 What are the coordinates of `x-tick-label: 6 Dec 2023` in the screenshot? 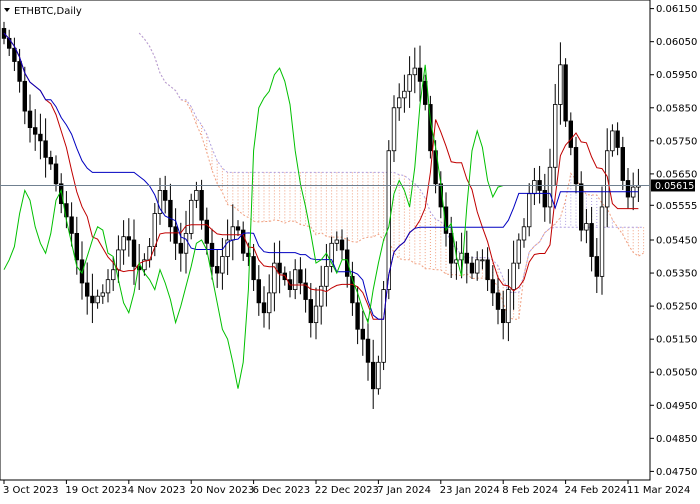 It's located at (282, 490).